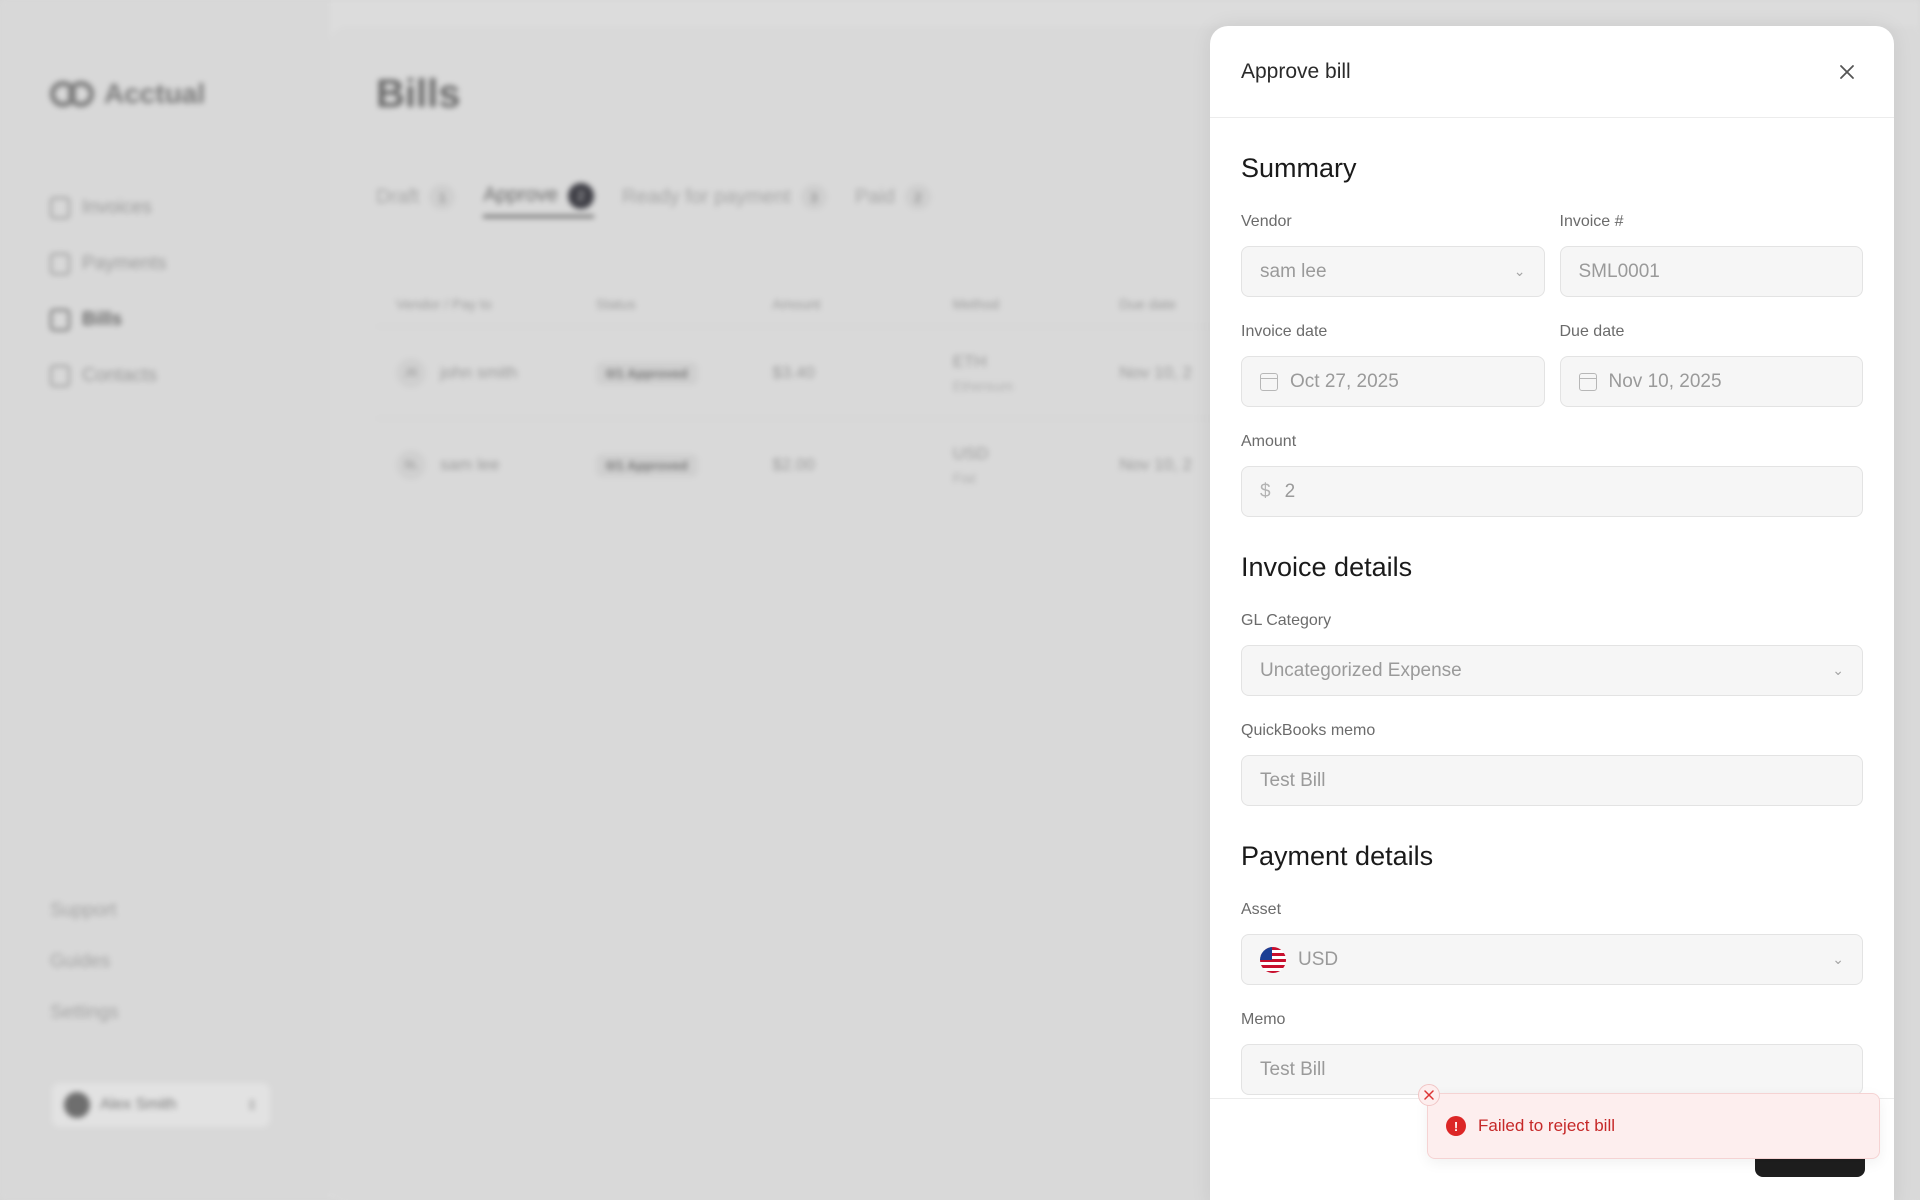  I want to click on asset-value: USD, so click(1318, 959).